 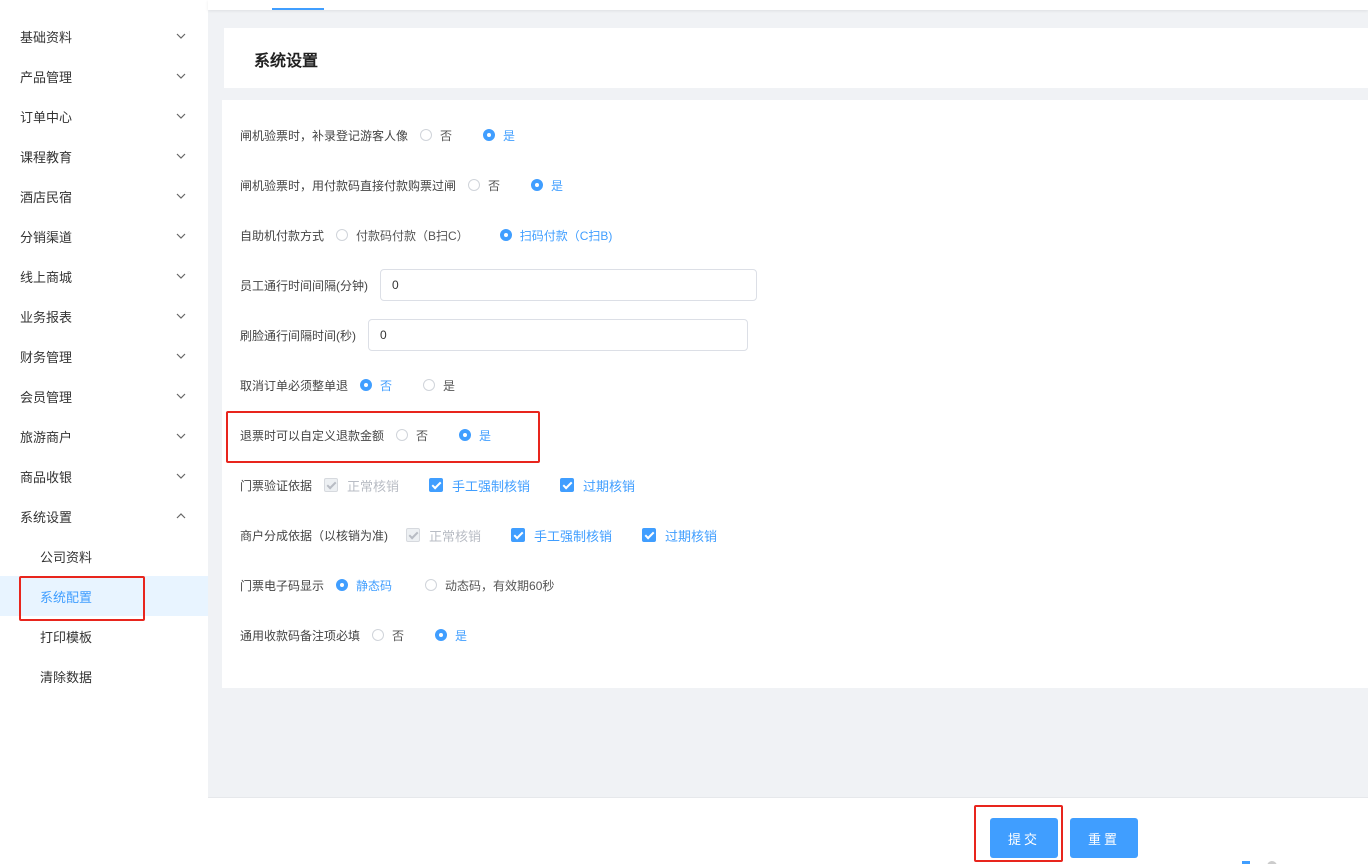 I want to click on radio-eticket-dynamic: 动态码，有效期60秒, so click(x=489, y=585).